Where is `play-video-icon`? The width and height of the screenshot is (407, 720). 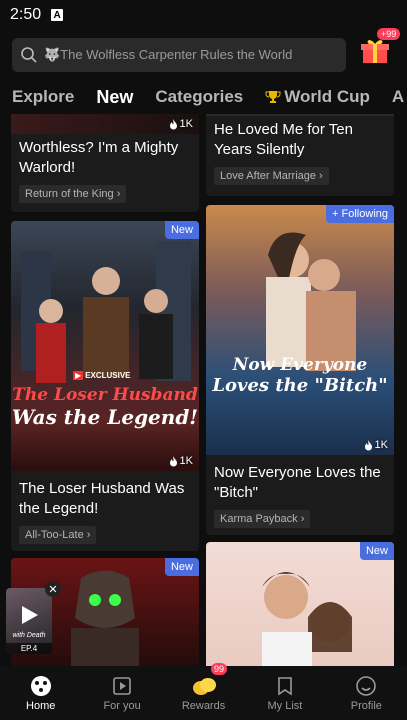 play-video-icon is located at coordinates (122, 685).